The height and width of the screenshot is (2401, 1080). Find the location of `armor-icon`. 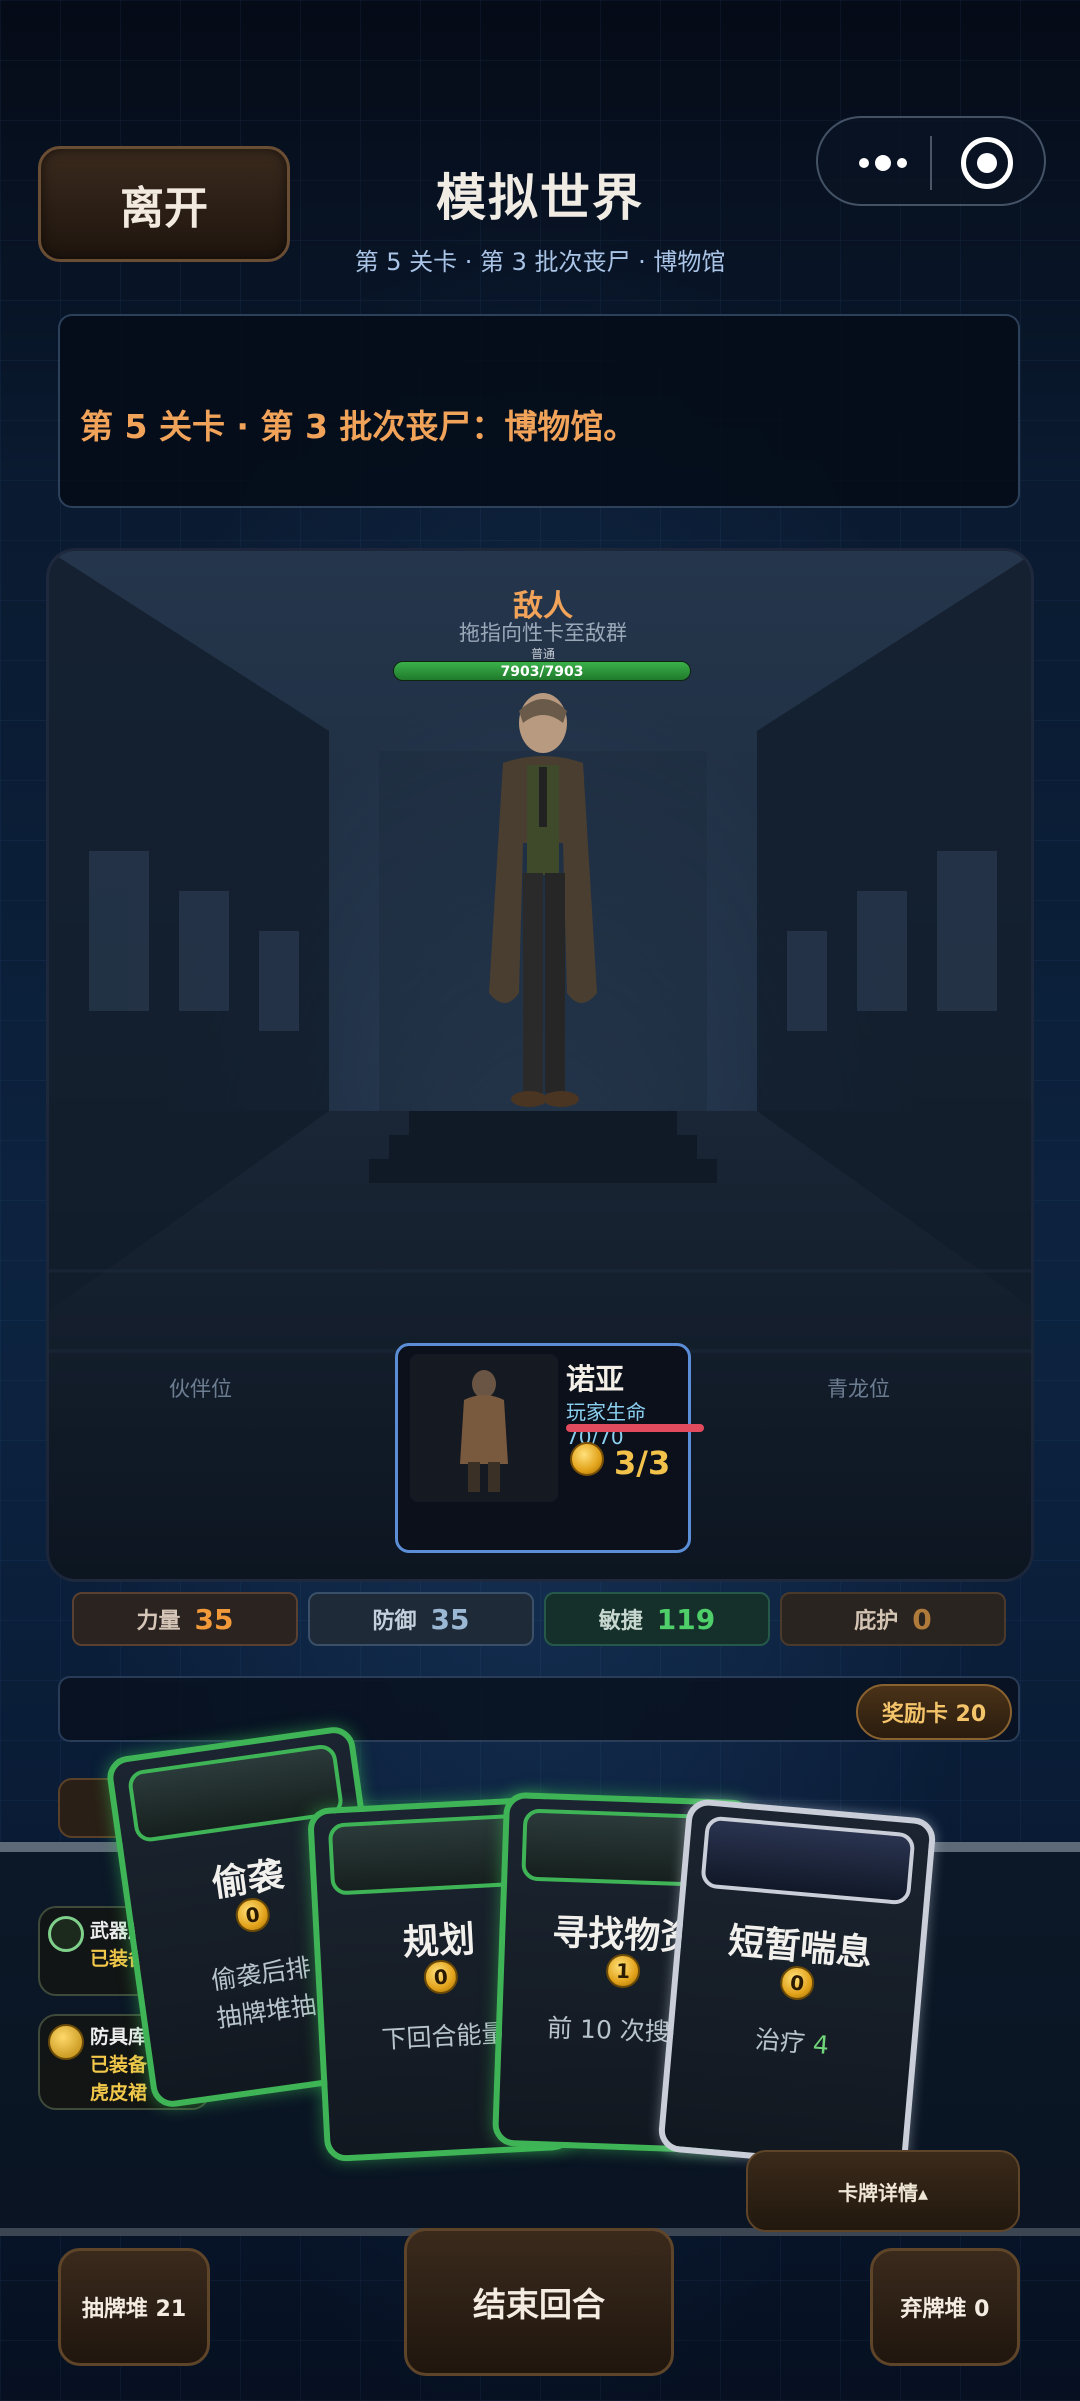

armor-icon is located at coordinates (66, 2042).